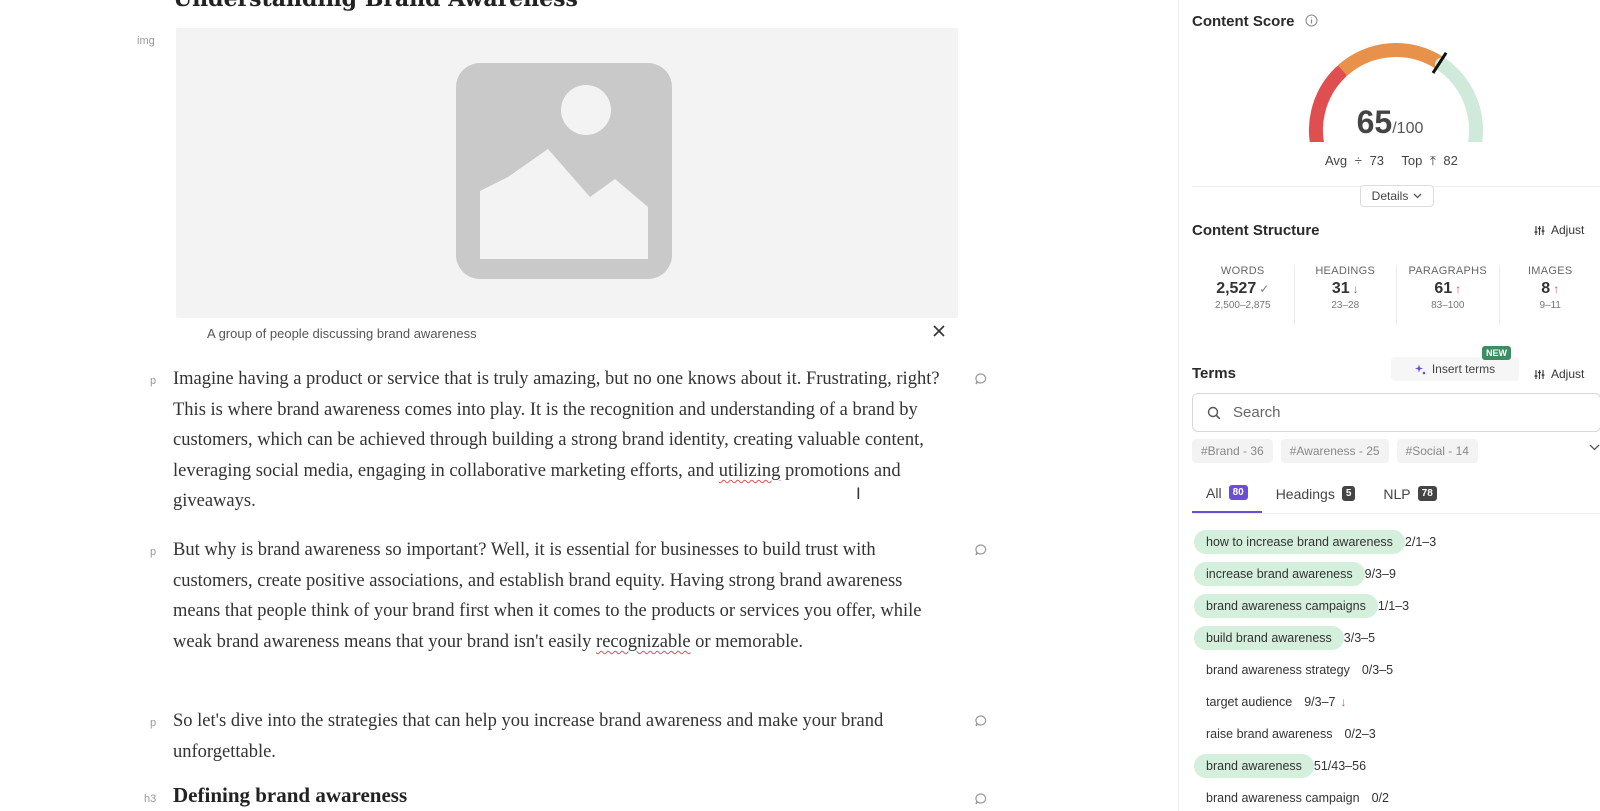  Describe the element at coordinates (1448, 289) in the screenshot. I see `metric-value: 61 ↑` at that location.